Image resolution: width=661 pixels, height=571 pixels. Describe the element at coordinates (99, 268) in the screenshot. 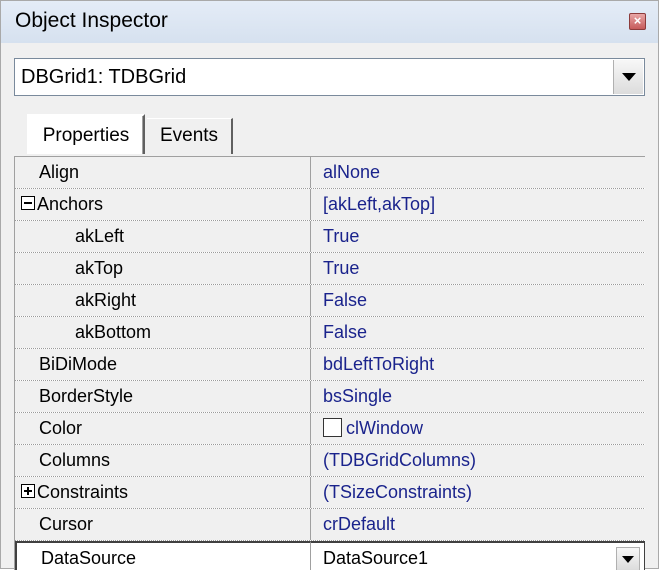

I see `property-name-label: akTop` at that location.